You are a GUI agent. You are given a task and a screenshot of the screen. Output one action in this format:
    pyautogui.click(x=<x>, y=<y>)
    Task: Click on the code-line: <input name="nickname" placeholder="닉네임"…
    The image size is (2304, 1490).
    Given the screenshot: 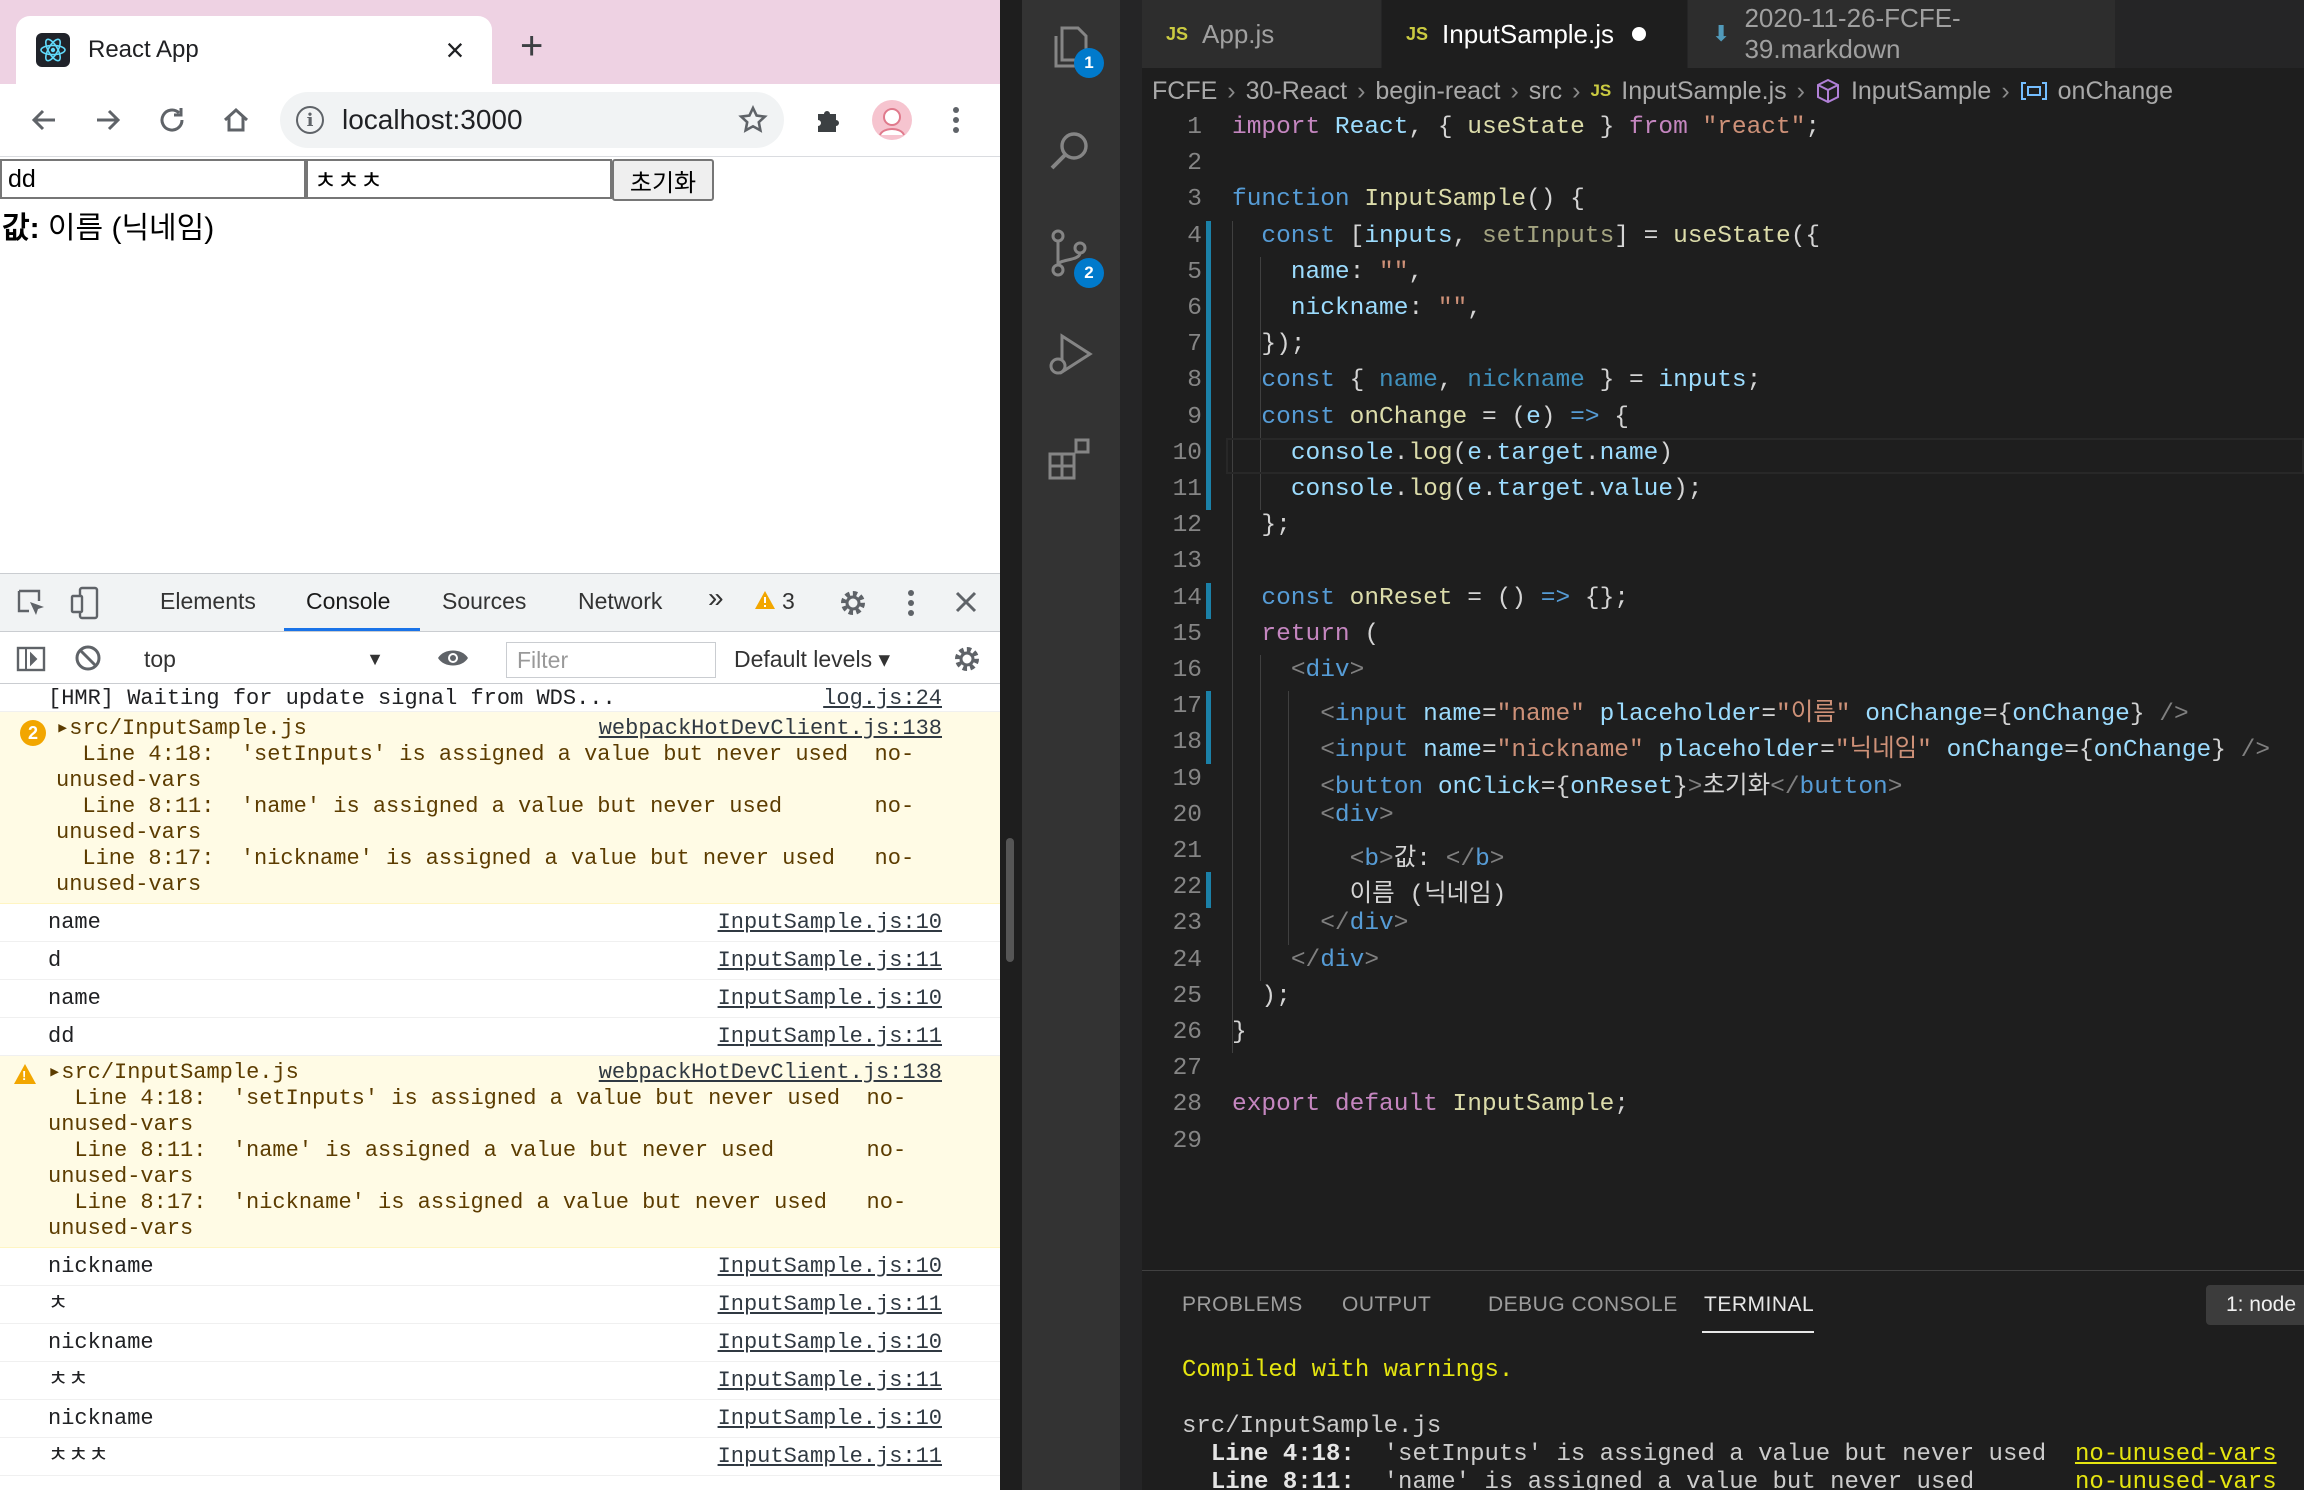 What is the action you would take?
    pyautogui.click(x=1751, y=746)
    